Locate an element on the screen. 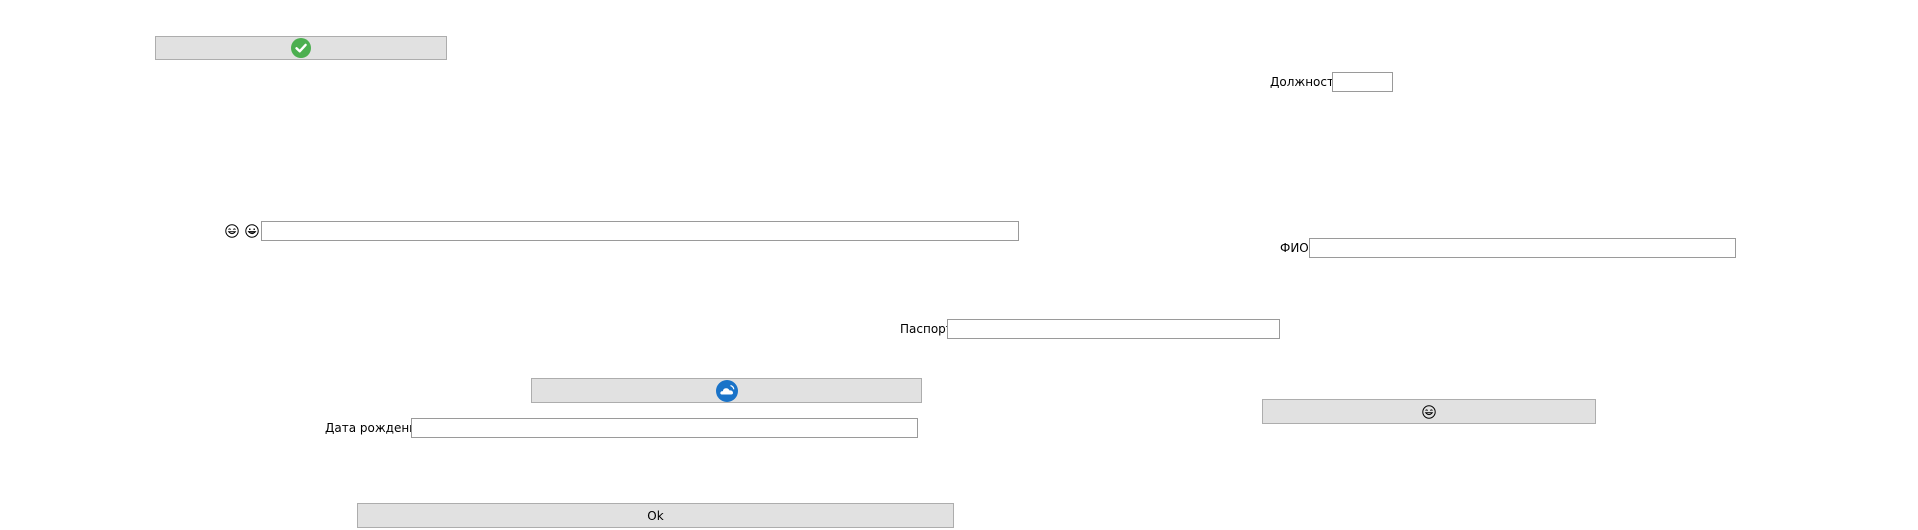  cloud-button is located at coordinates (726, 390).